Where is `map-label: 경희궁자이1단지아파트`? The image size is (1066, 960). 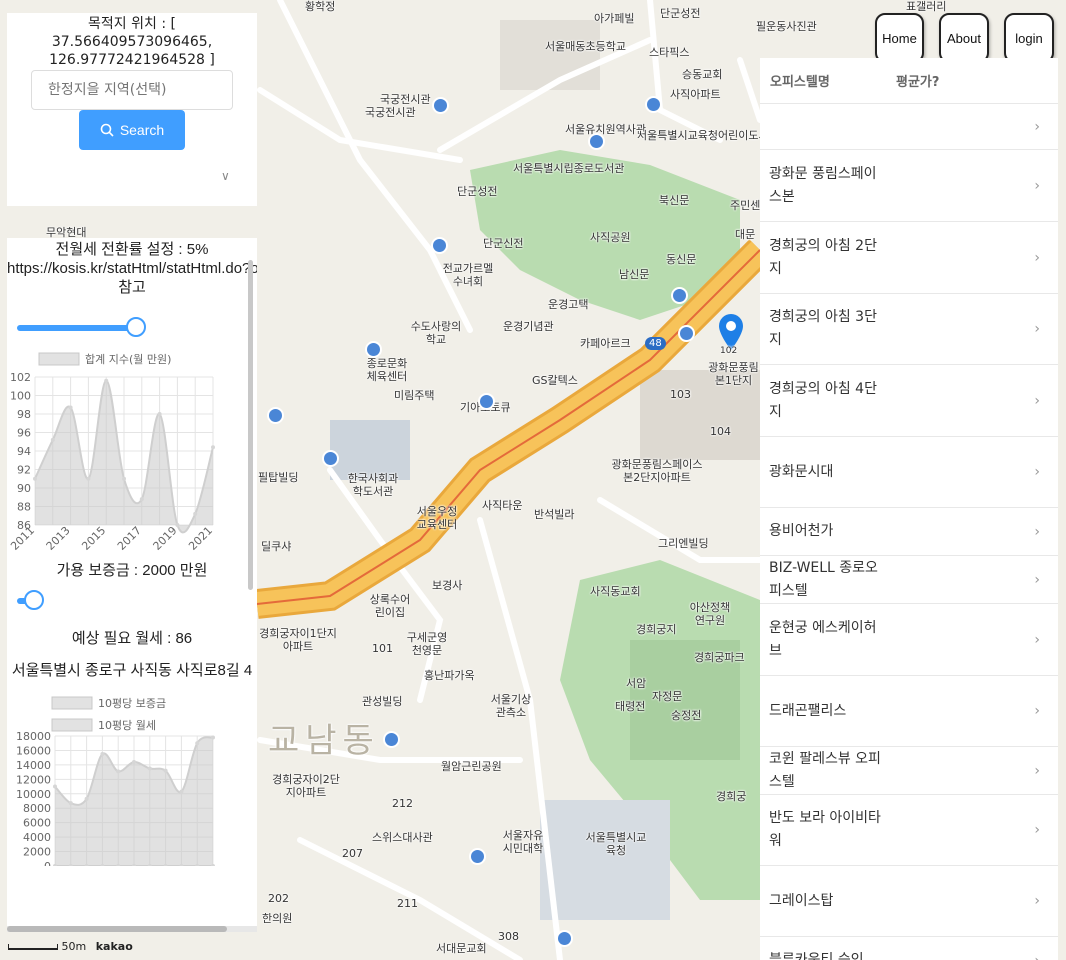
map-label: 경희궁자이1단지아파트 is located at coordinates (298, 640).